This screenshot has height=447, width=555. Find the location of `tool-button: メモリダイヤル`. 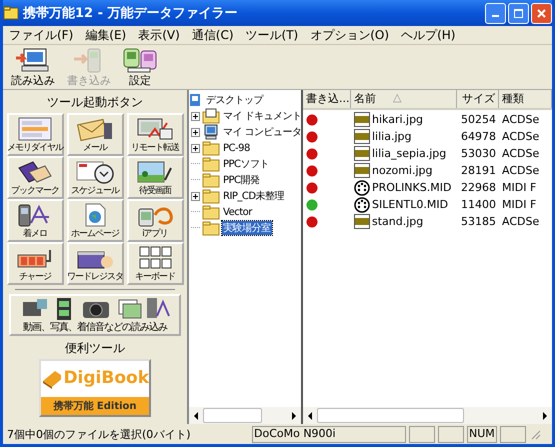

tool-button: メモリダイヤル is located at coordinates (35, 134).